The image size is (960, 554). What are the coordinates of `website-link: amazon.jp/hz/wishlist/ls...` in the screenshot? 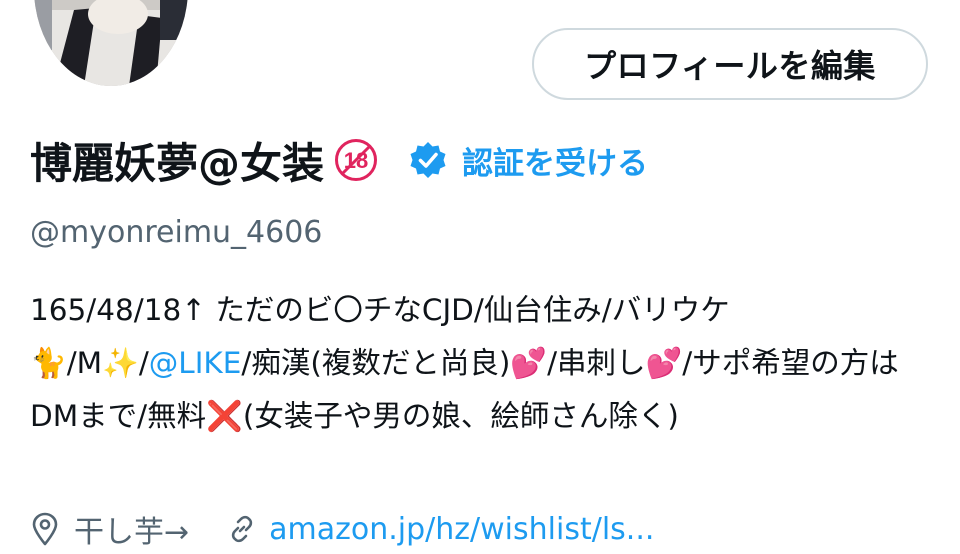 It's located at (461, 529).